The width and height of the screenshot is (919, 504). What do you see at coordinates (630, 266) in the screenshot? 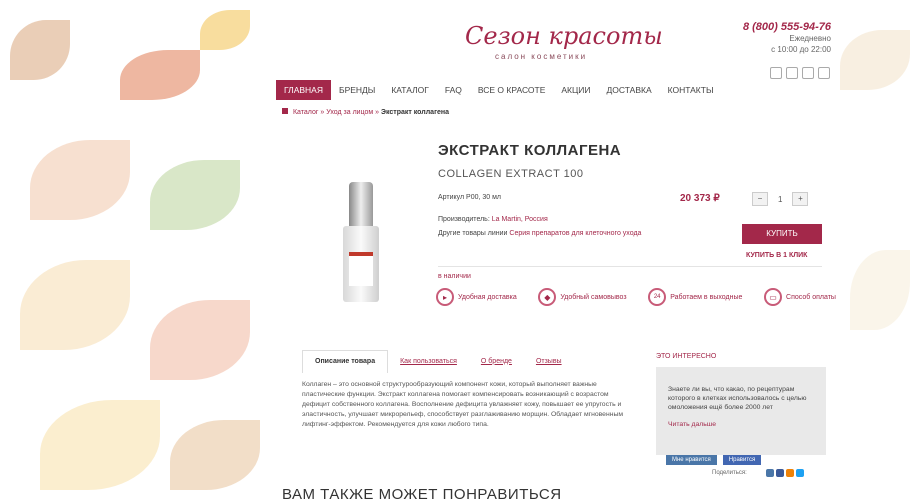
I see `divider` at bounding box center [630, 266].